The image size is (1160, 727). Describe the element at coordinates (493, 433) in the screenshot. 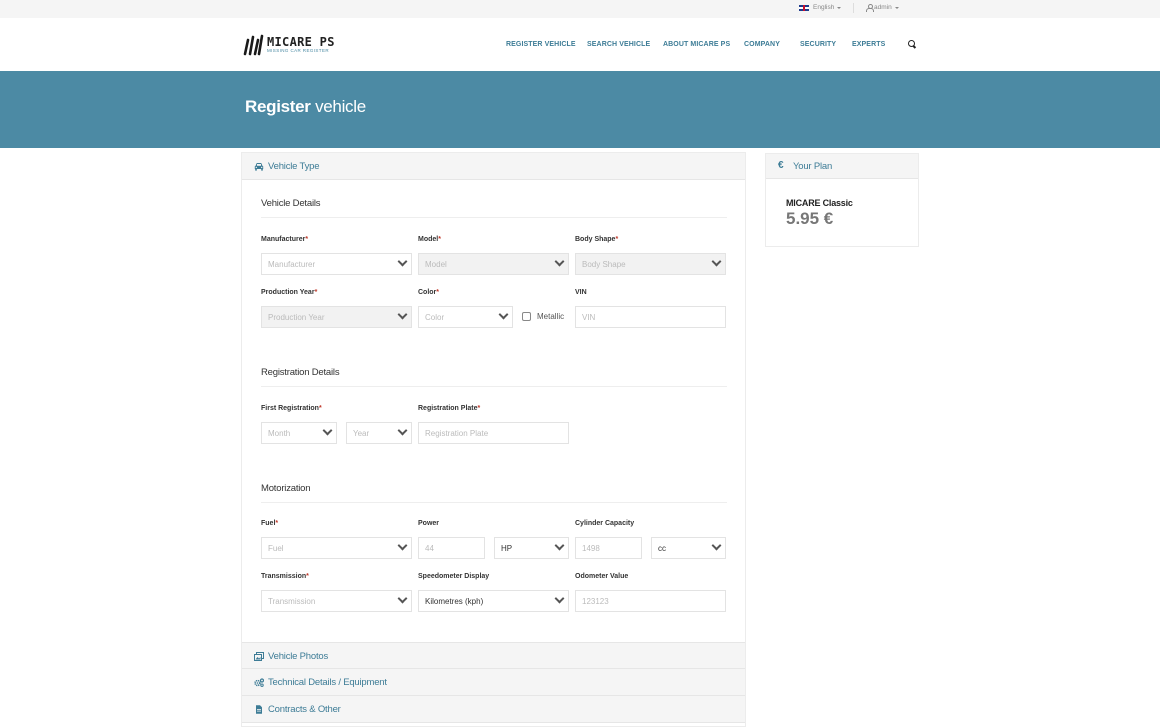

I see `registration-plate-input: Registration Plate` at that location.